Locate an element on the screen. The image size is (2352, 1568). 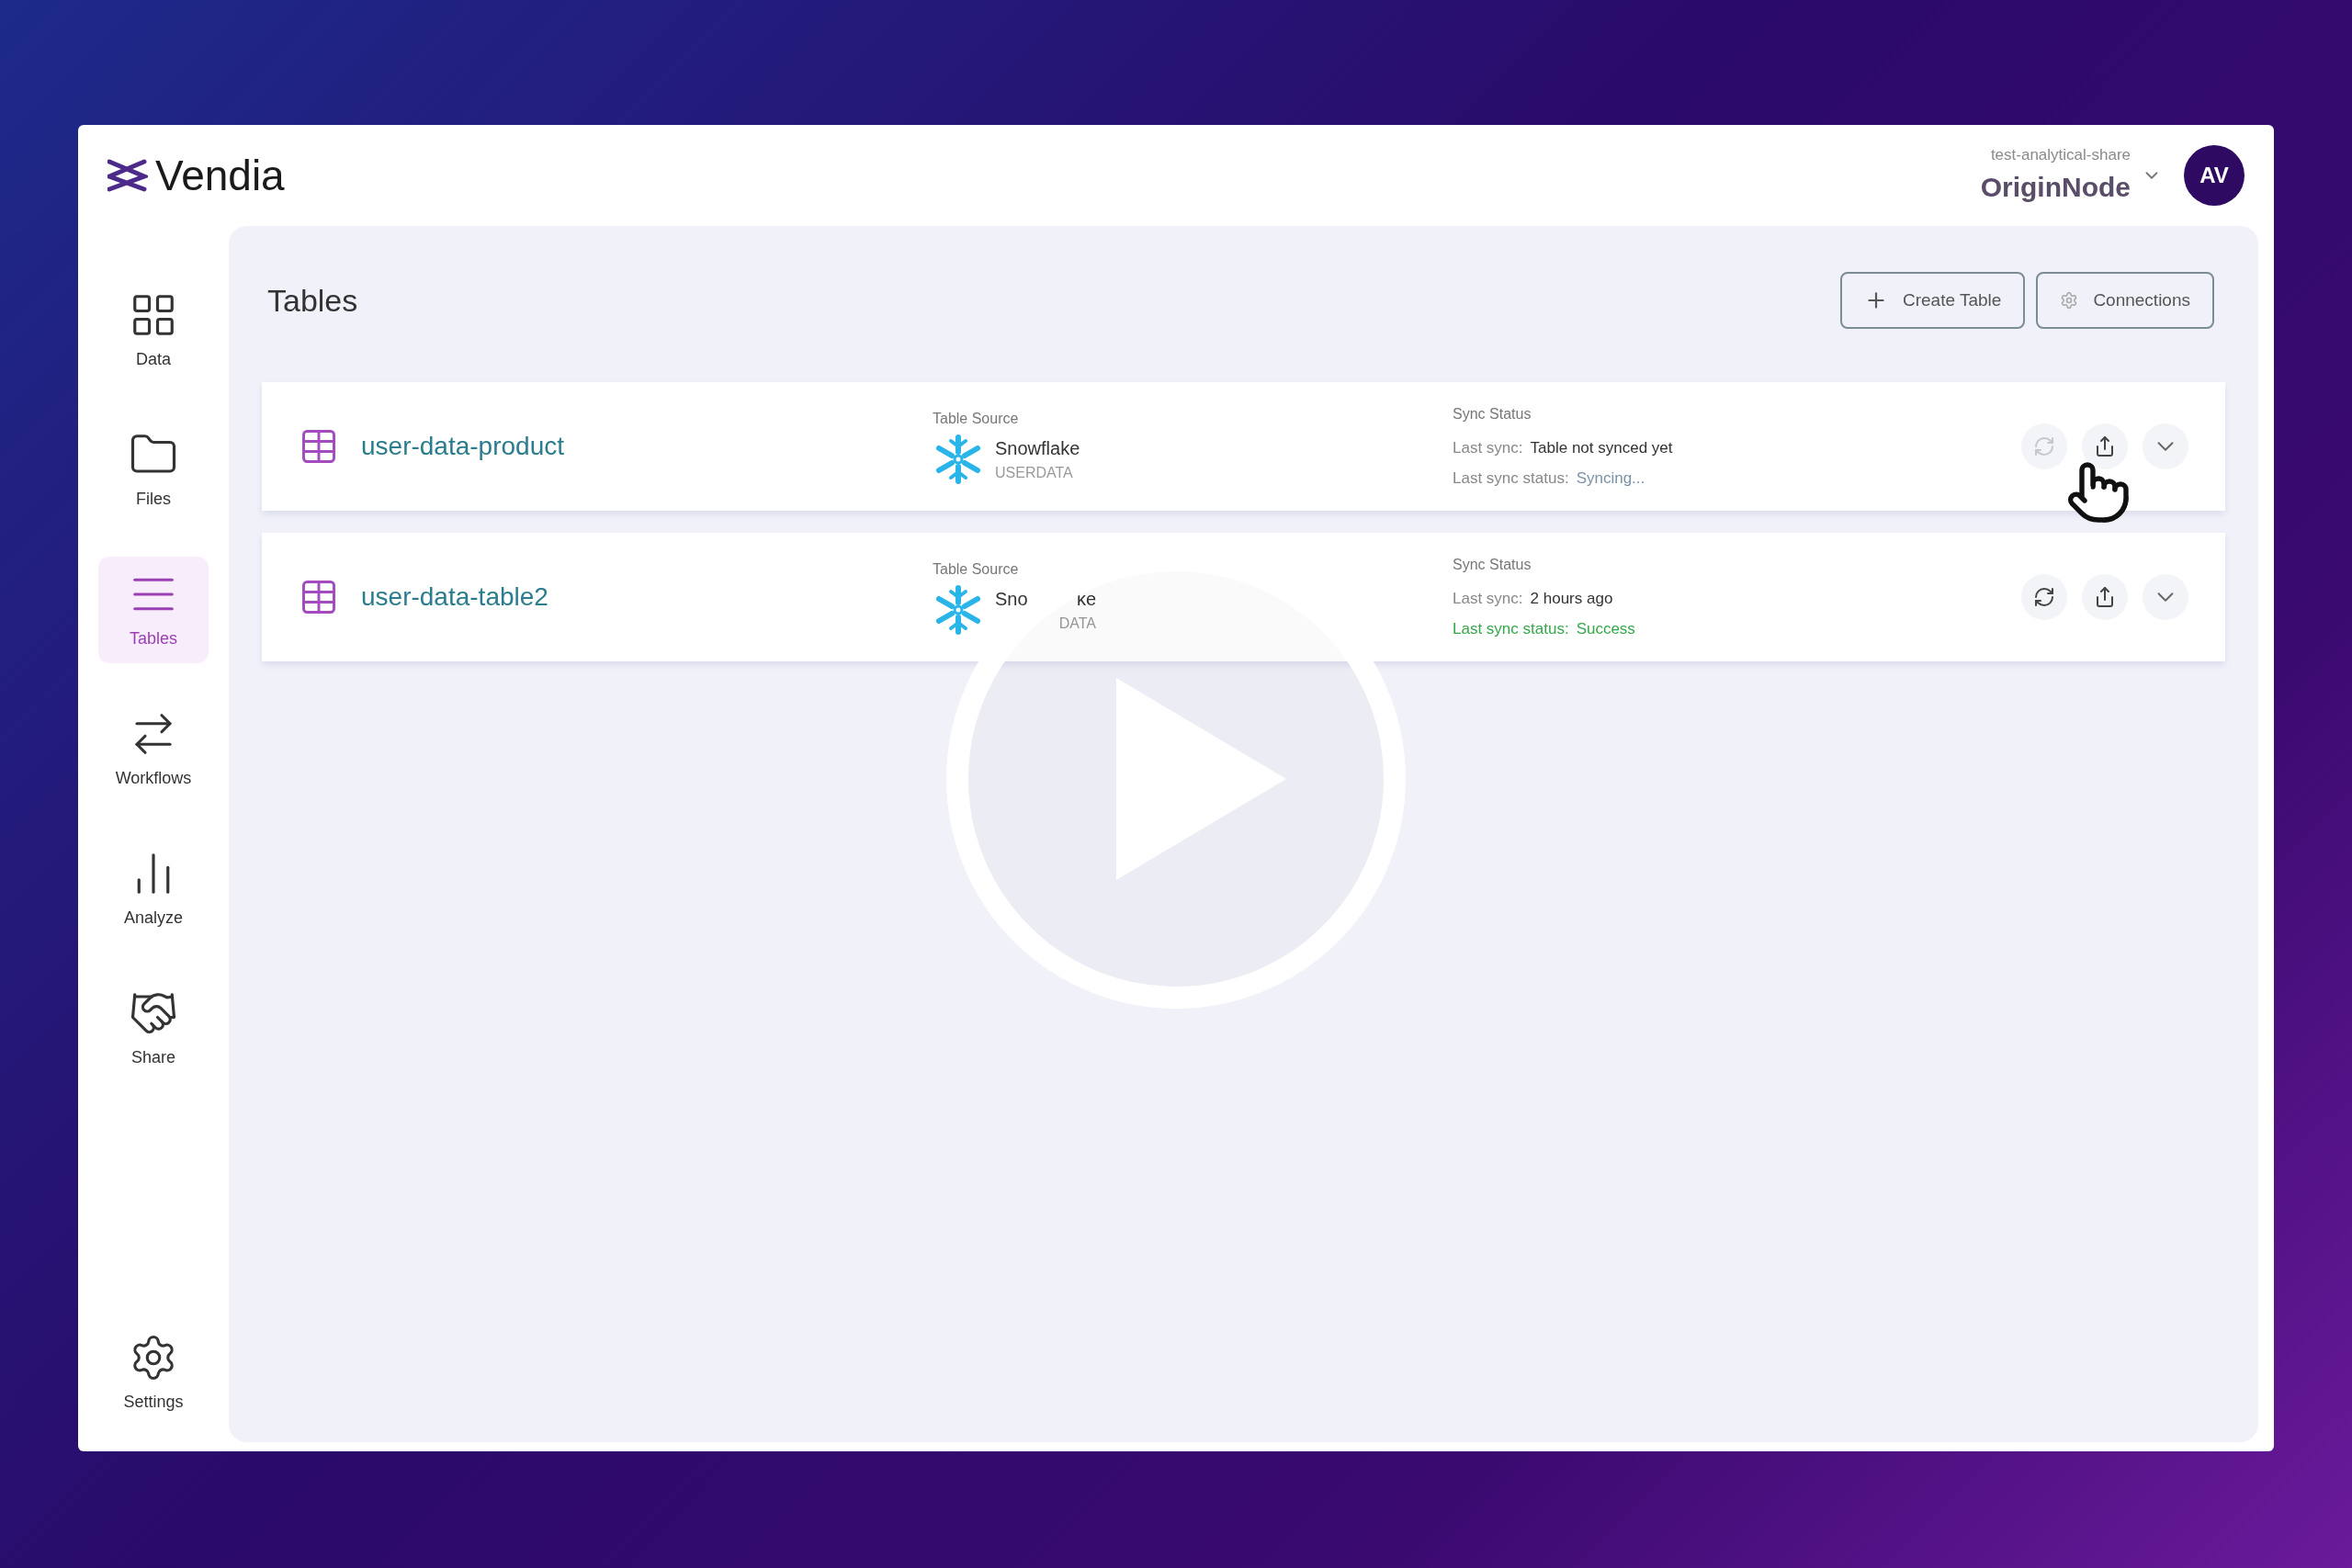
sync-status-value: Success is located at coordinates (1605, 629).